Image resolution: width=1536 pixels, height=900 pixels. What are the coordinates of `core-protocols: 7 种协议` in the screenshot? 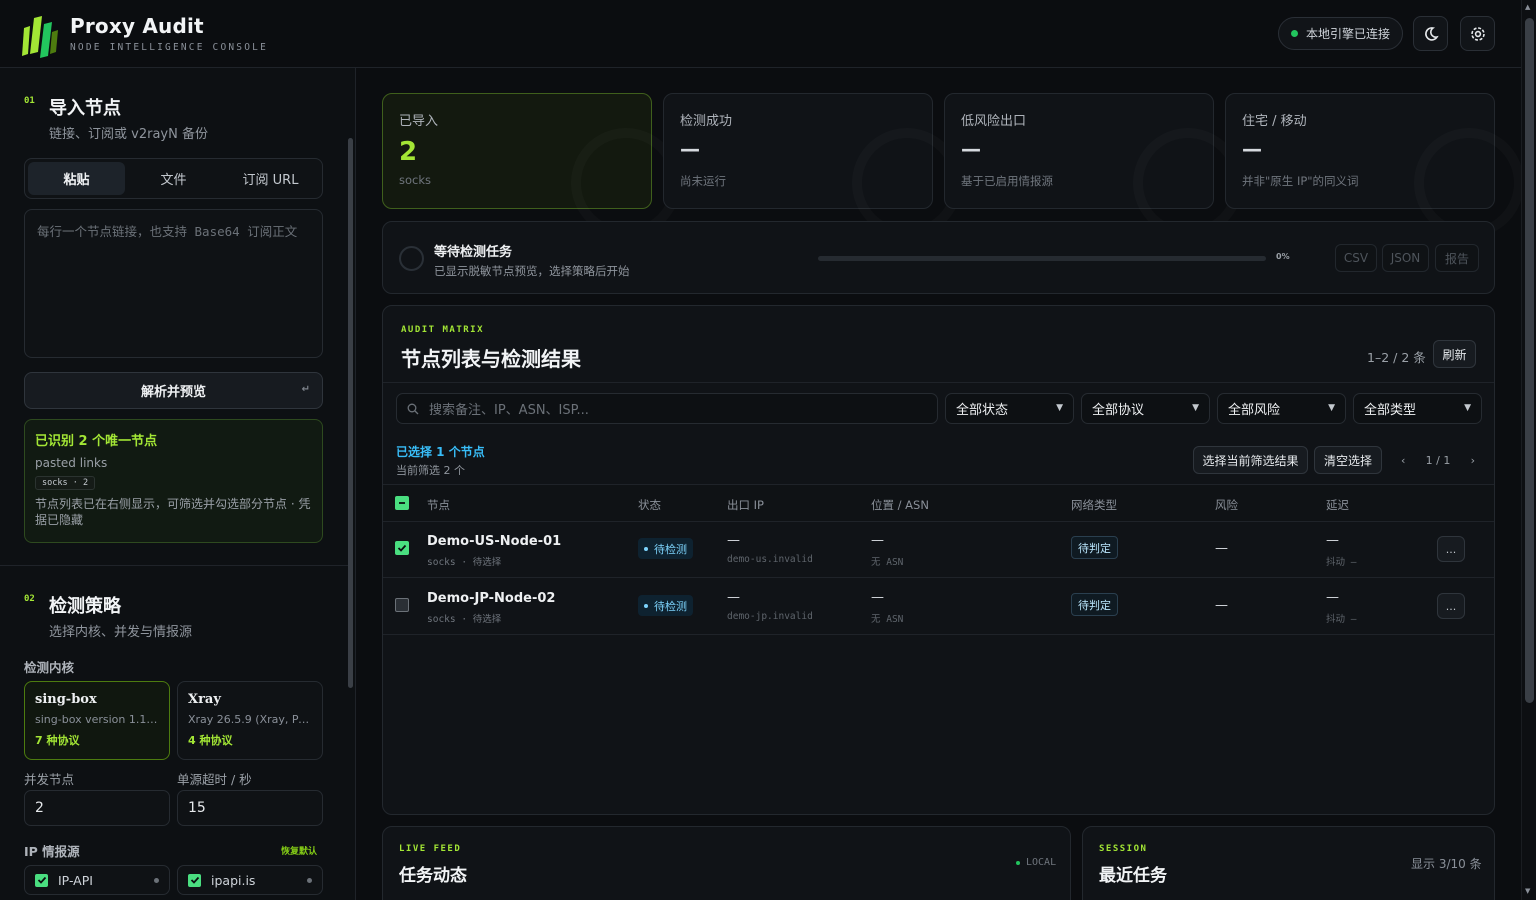 It's located at (57, 740).